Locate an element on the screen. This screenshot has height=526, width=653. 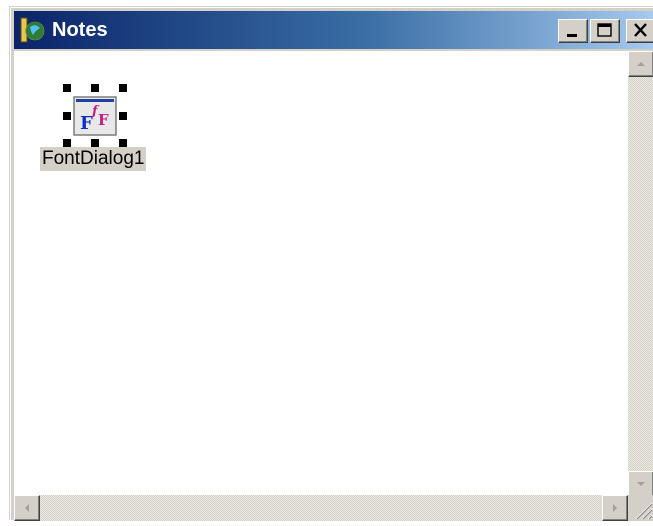
maximize-icon is located at coordinates (604, 30).